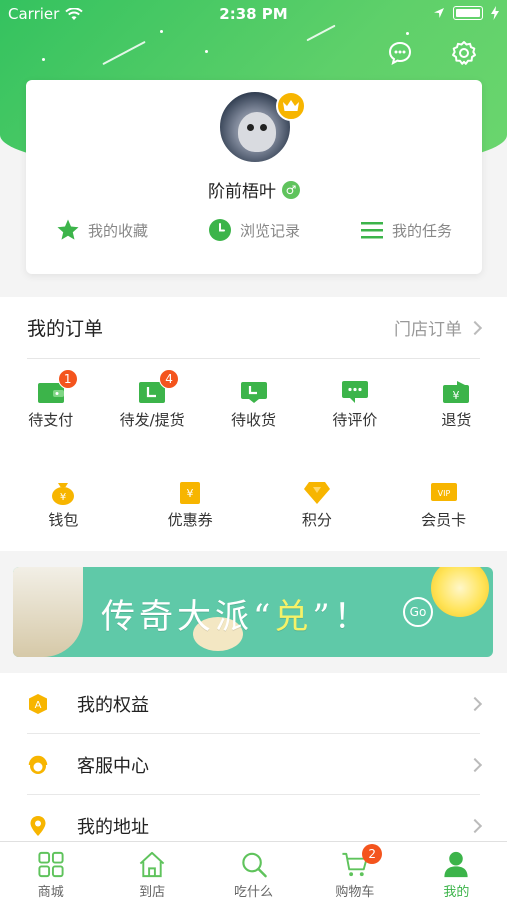 Image resolution: width=507 pixels, height=900 pixels. What do you see at coordinates (293, 617) in the screenshot?
I see `banner-text-highlight: 兑` at bounding box center [293, 617].